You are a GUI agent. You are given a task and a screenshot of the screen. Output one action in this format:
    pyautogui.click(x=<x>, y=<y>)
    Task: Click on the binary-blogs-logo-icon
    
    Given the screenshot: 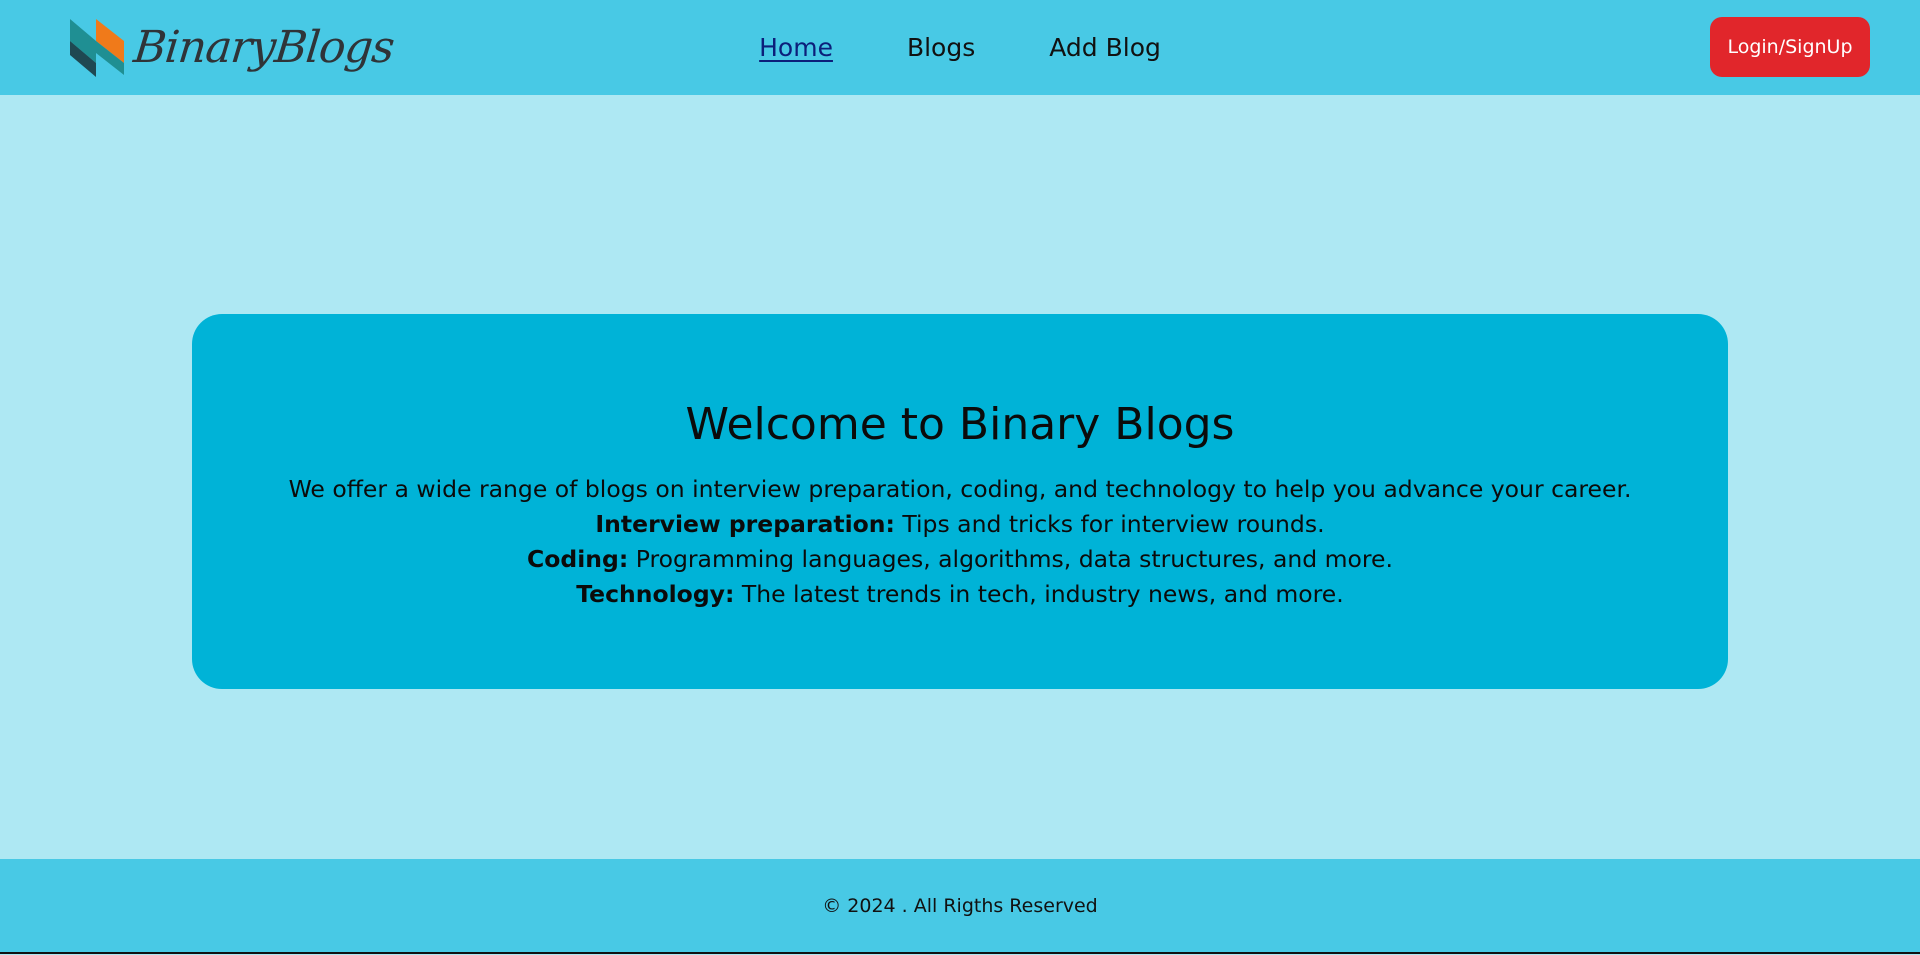 What is the action you would take?
    pyautogui.click(x=97, y=48)
    